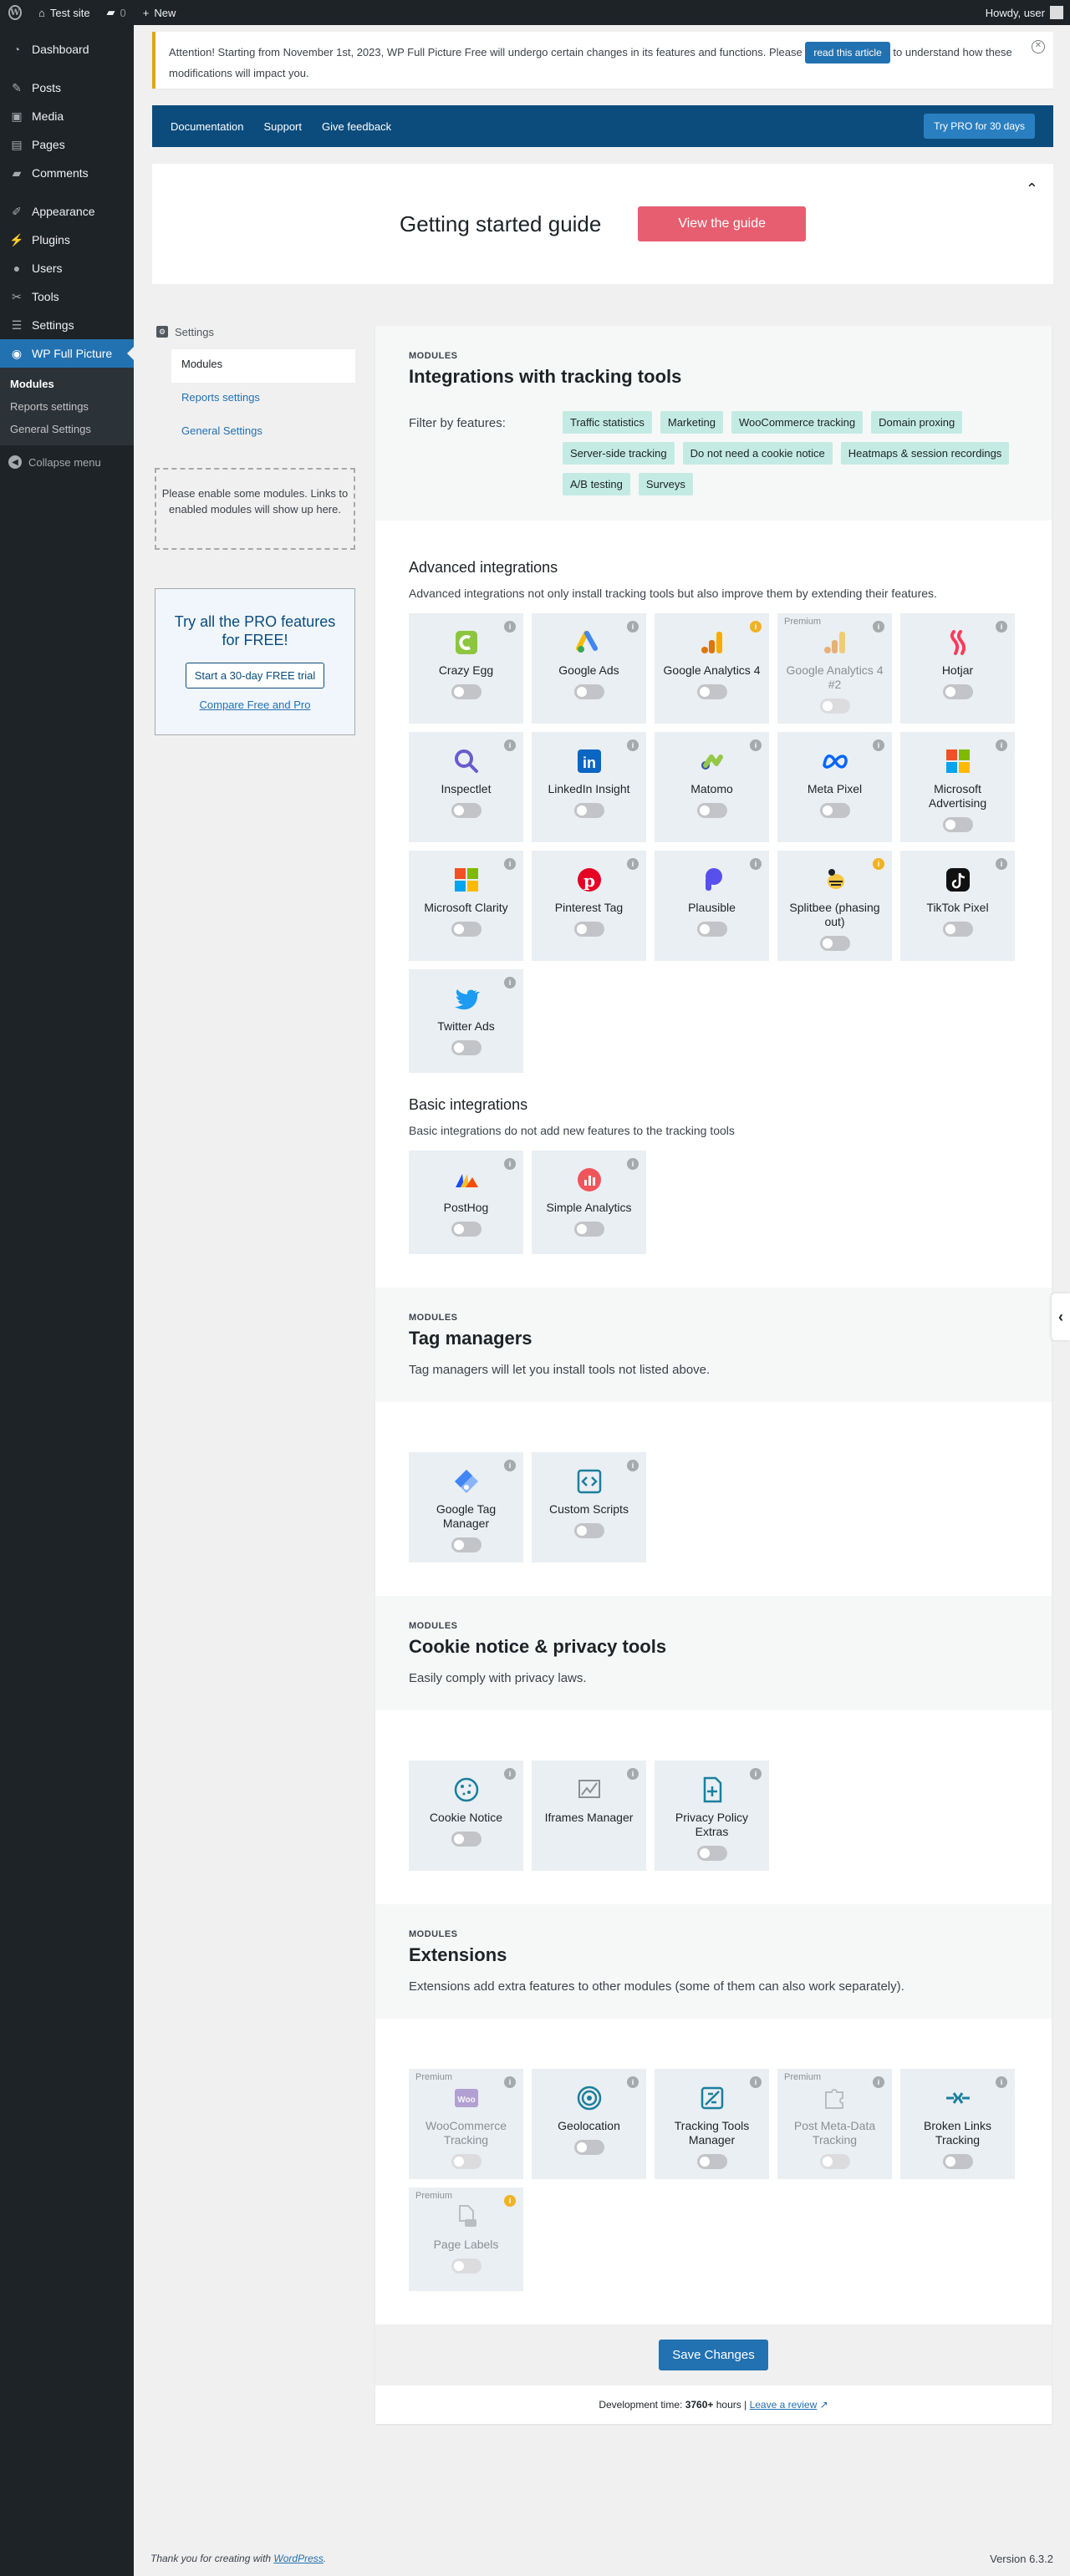  I want to click on wordpress-link: WordPress, so click(298, 2558).